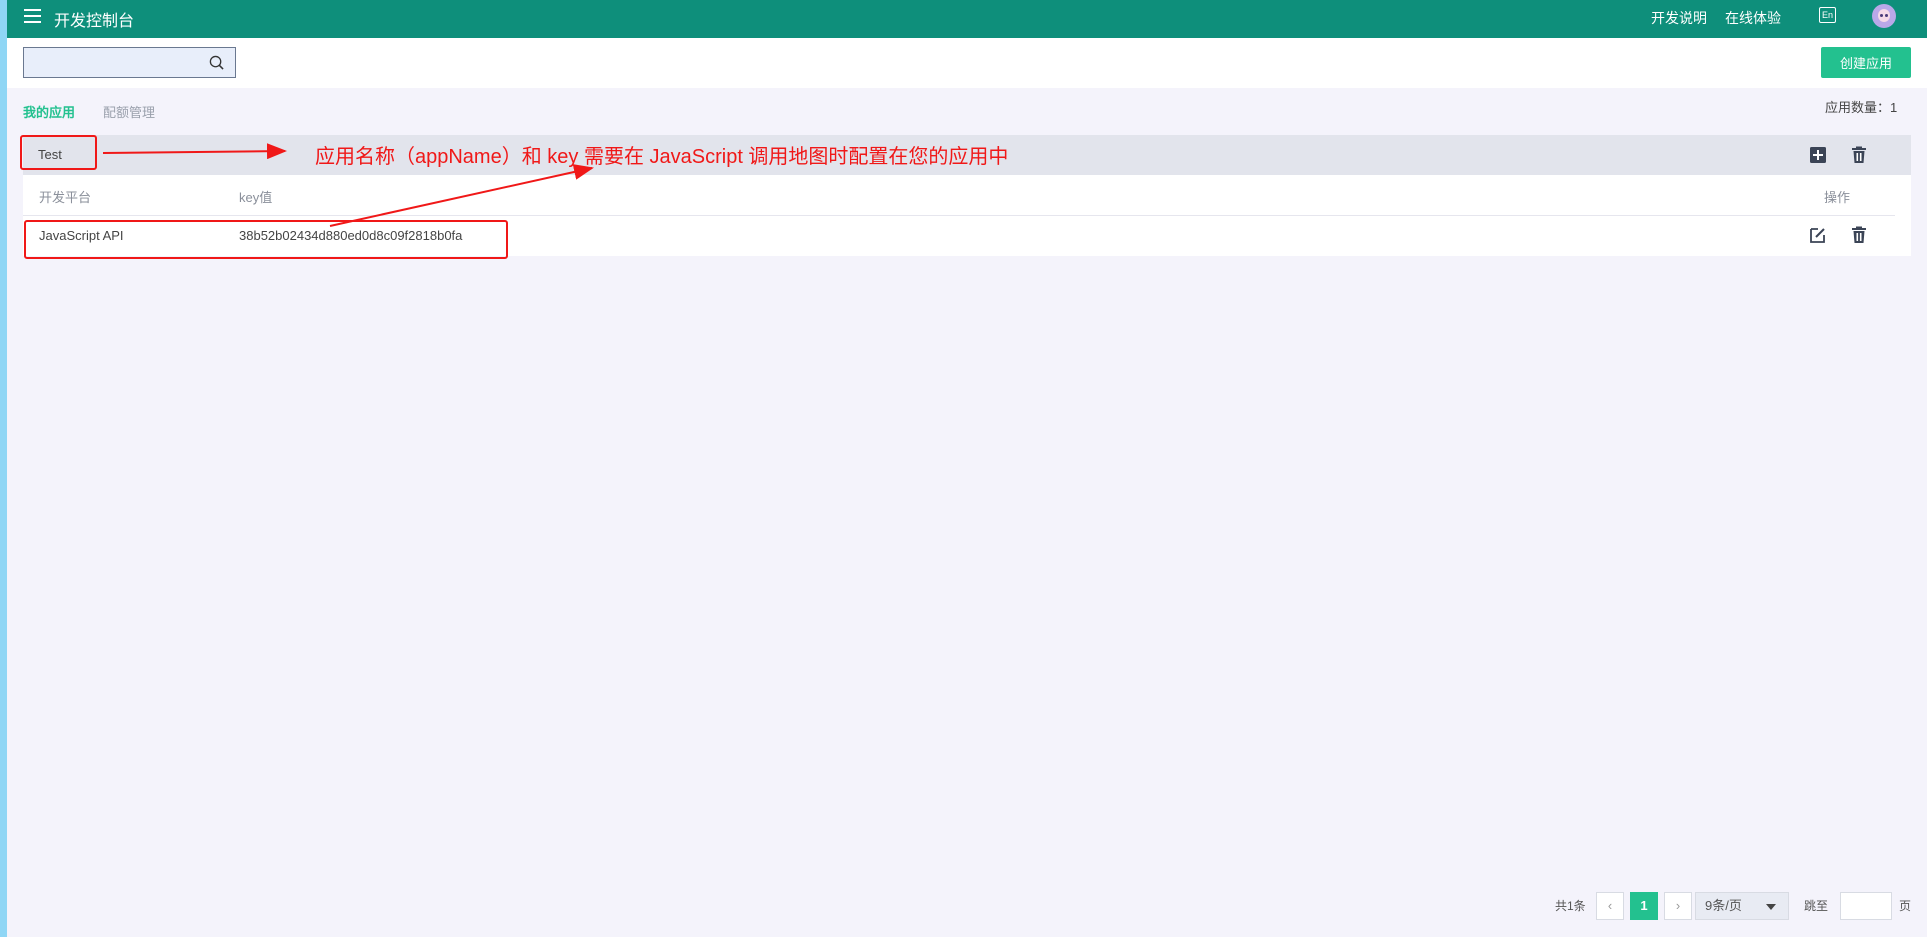 The height and width of the screenshot is (937, 1927). Describe the element at coordinates (461, 195) in the screenshot. I see `arrow-to-key` at that location.